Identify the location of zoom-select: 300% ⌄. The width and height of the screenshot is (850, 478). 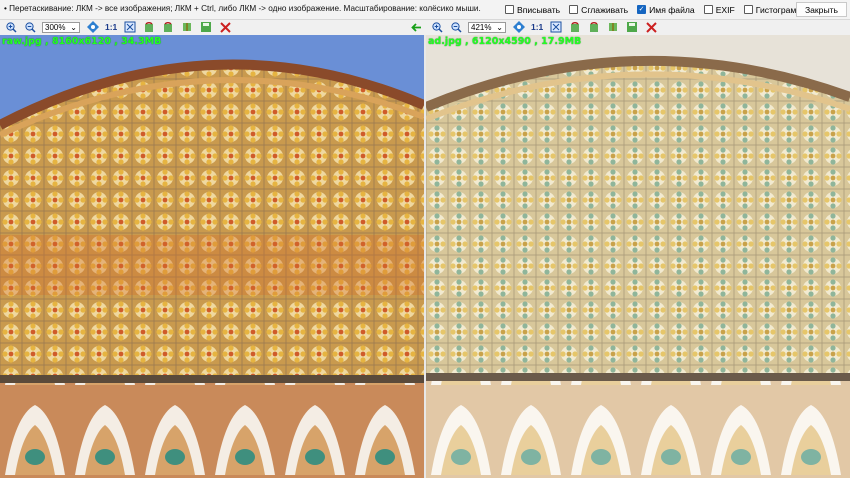
(61, 27).